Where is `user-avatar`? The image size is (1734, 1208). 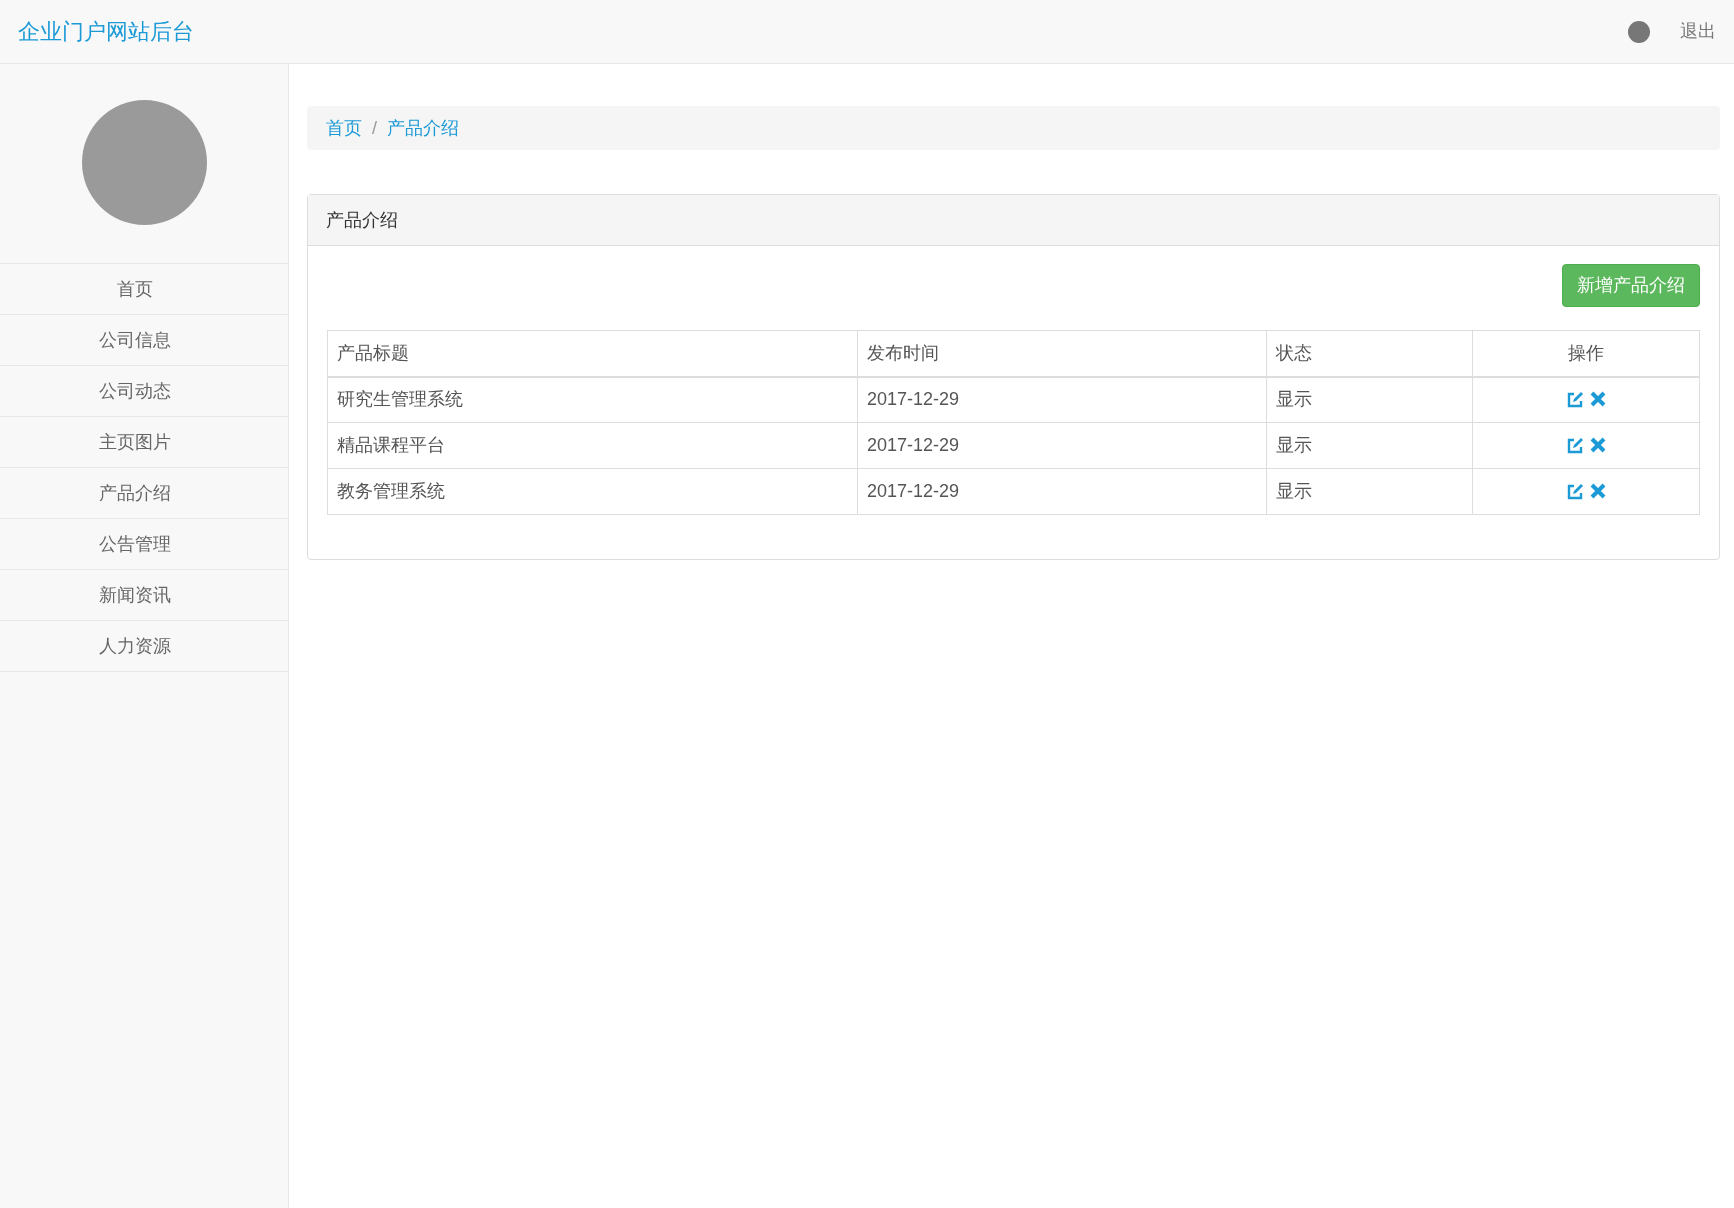
user-avatar is located at coordinates (1639, 31).